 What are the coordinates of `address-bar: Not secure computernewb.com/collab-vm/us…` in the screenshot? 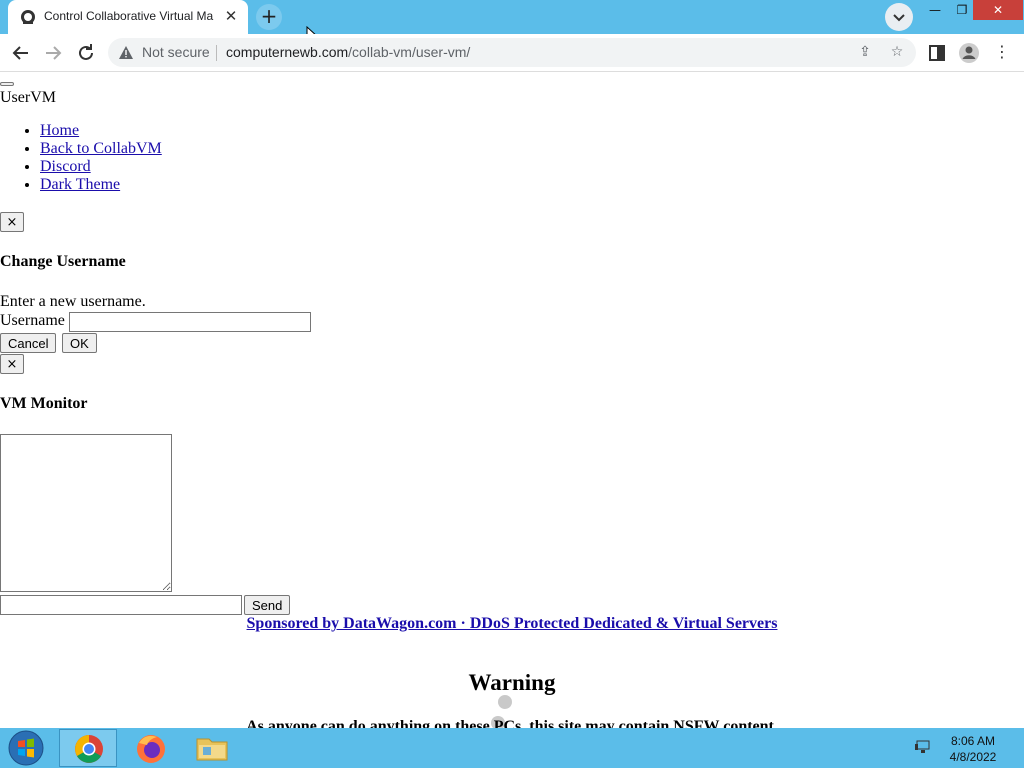 It's located at (512, 52).